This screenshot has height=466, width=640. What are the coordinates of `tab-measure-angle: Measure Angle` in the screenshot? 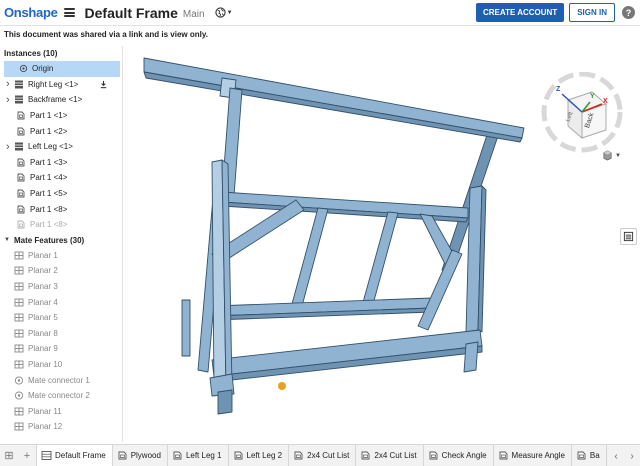 It's located at (532, 455).